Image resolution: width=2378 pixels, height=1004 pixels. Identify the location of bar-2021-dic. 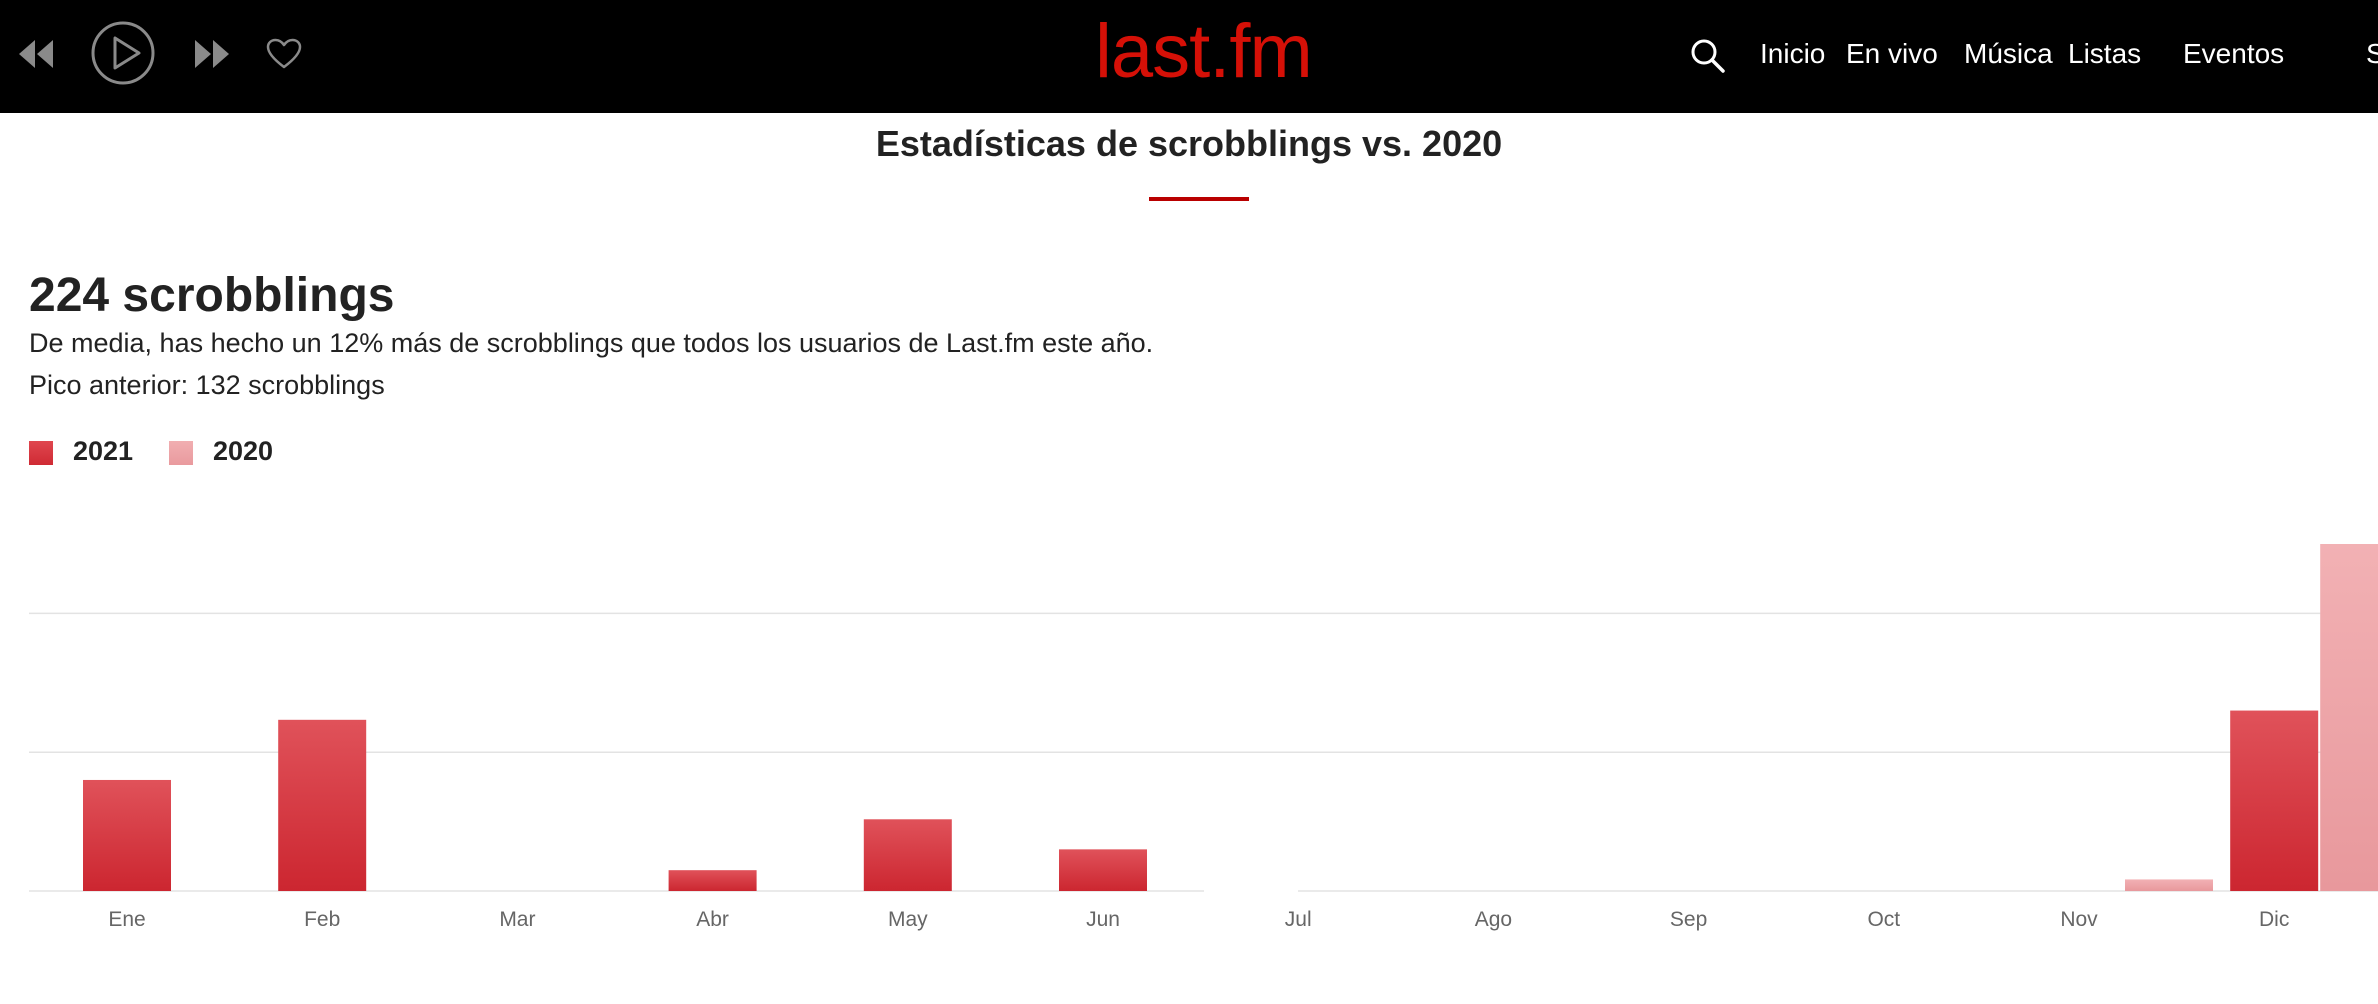
(2274, 800).